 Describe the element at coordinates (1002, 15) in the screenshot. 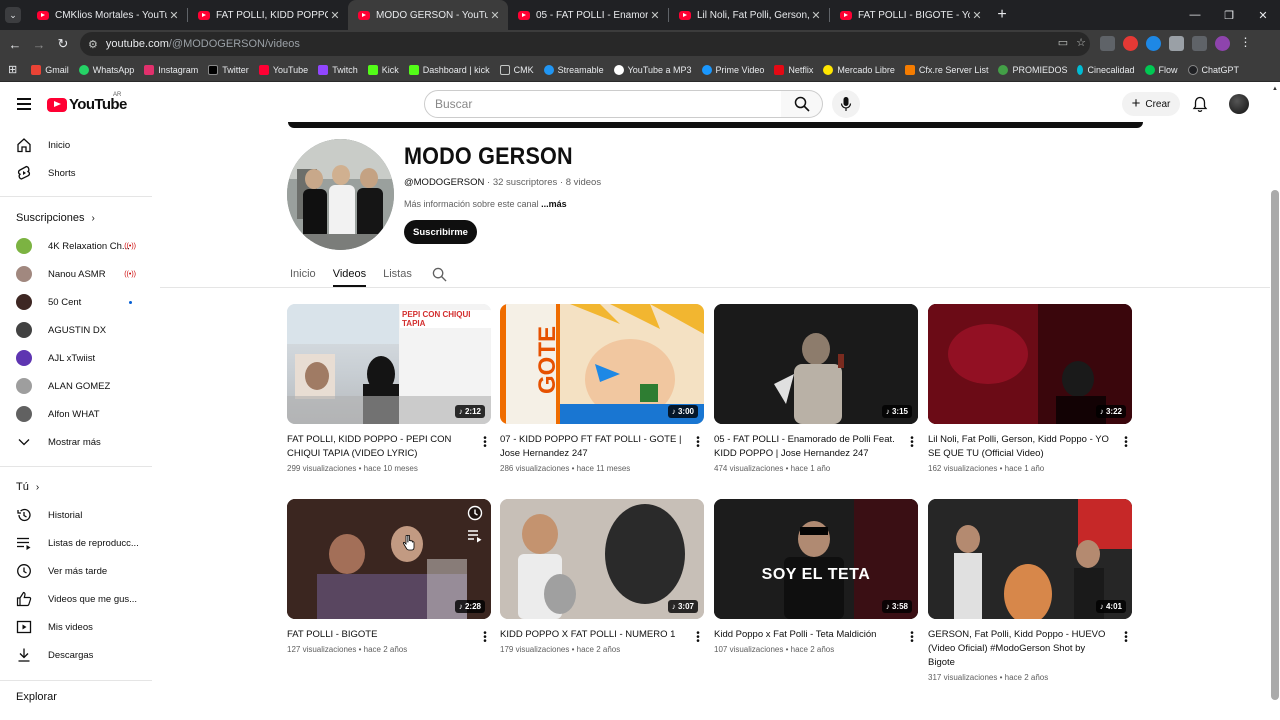

I see `new-tab-icon: +` at that location.